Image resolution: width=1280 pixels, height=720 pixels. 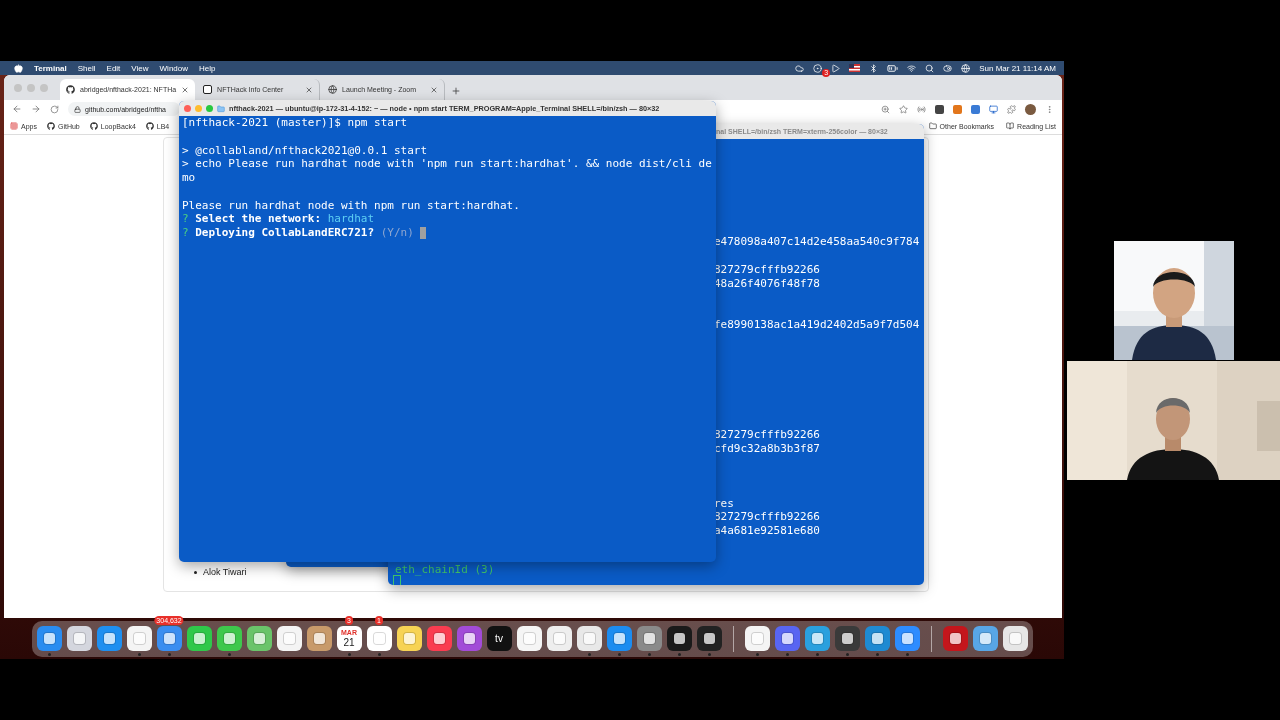 I want to click on terminal-line: fe8990138ac1a419d2402d5a9f7d504, so click(x=817, y=324).